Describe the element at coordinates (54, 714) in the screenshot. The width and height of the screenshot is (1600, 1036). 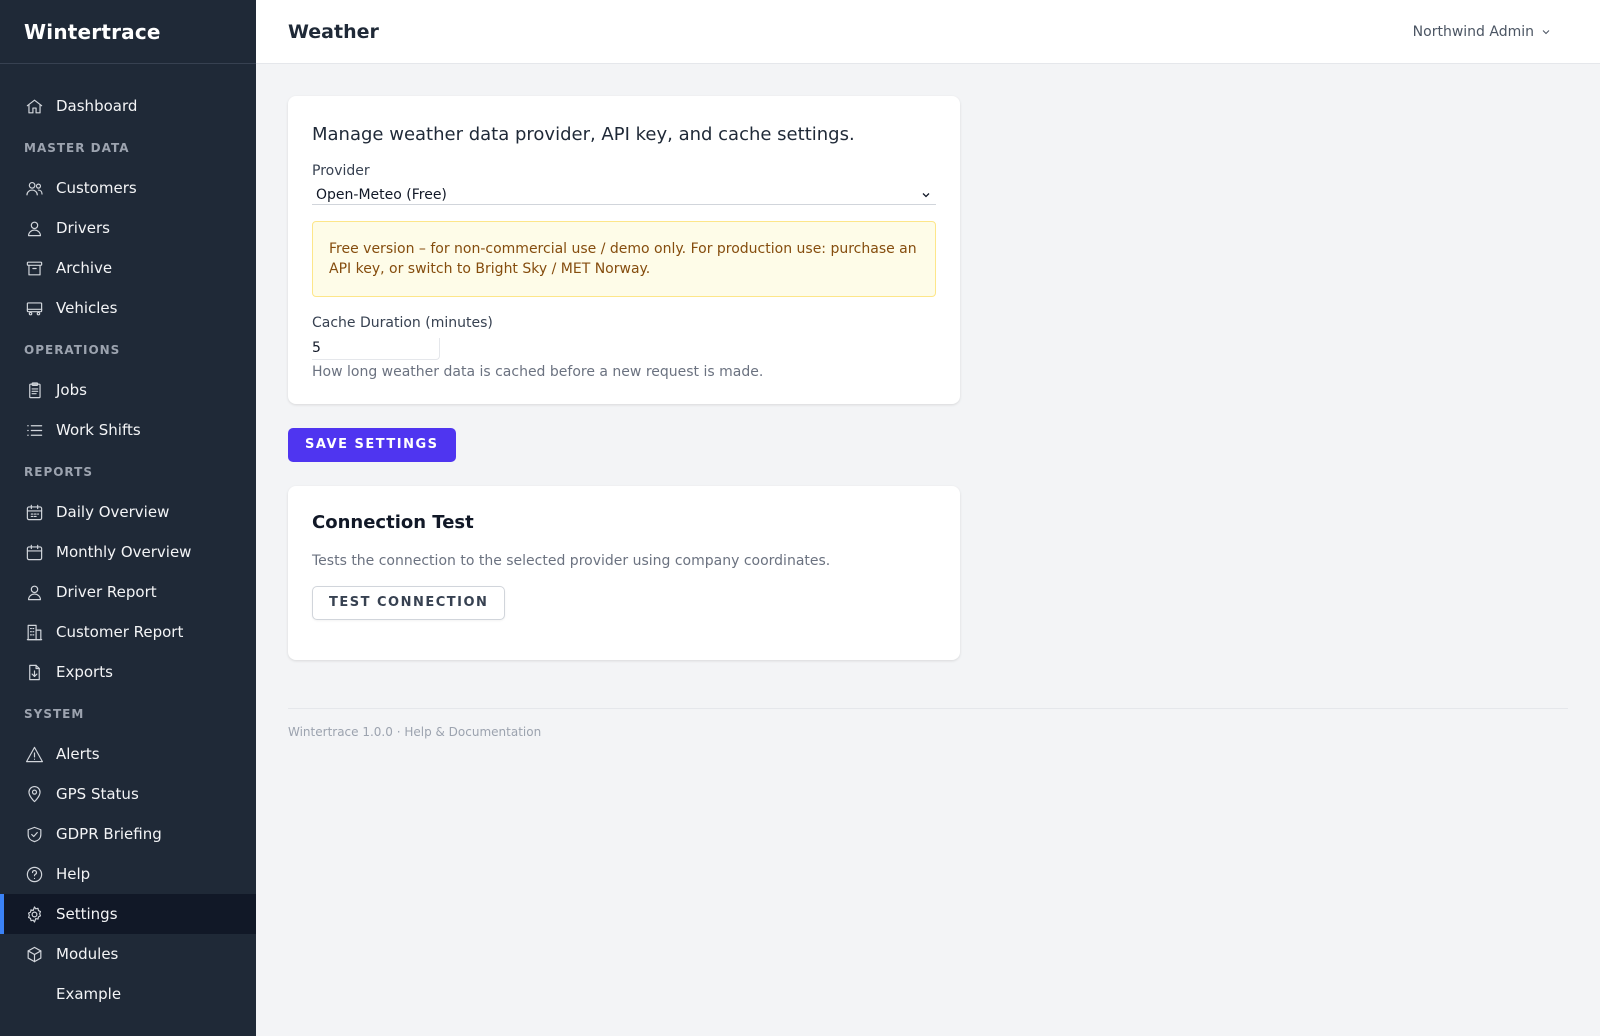
I see `sidebar-section-system: SYSTEM` at that location.